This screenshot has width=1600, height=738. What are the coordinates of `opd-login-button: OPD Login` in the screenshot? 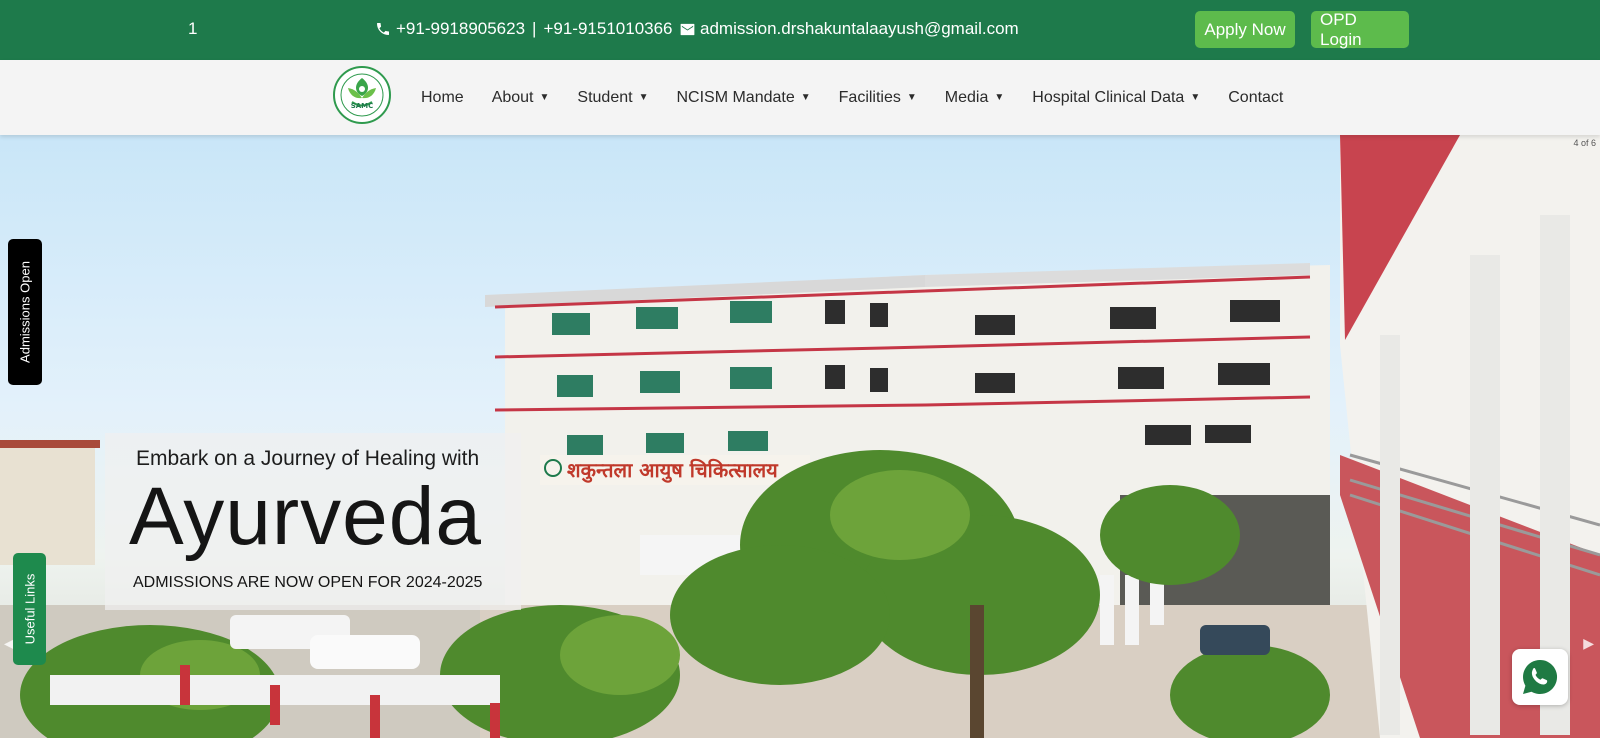 It's located at (1360, 29).